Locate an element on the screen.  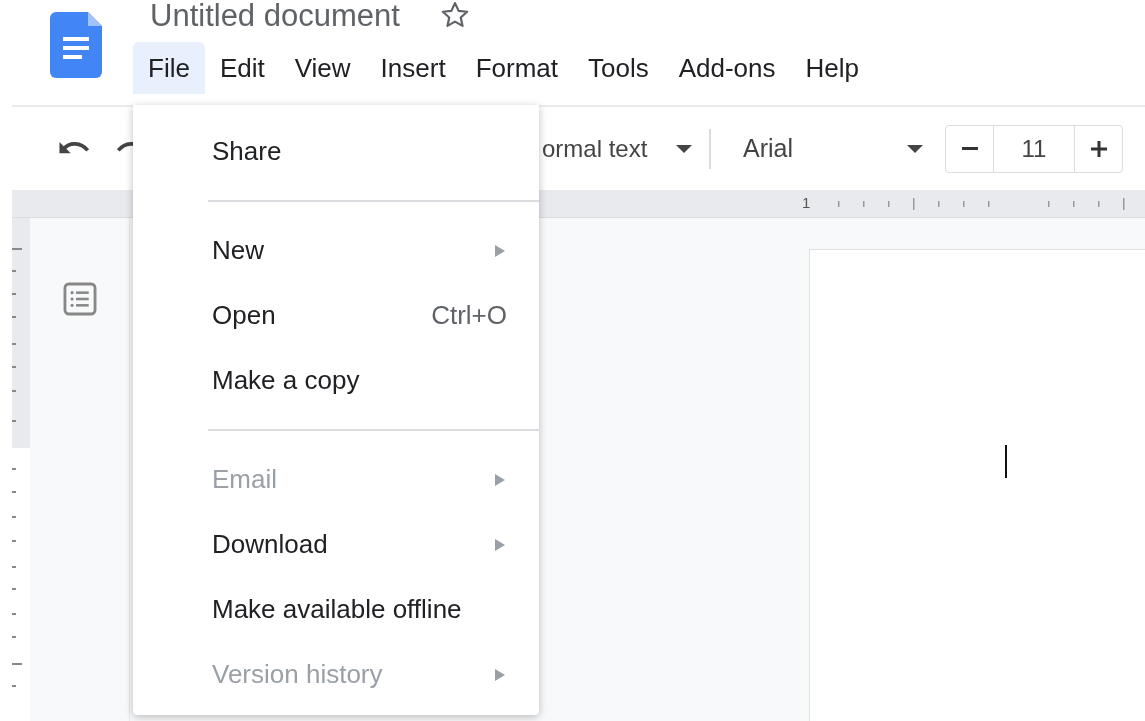
star-icon is located at coordinates (454, 15).